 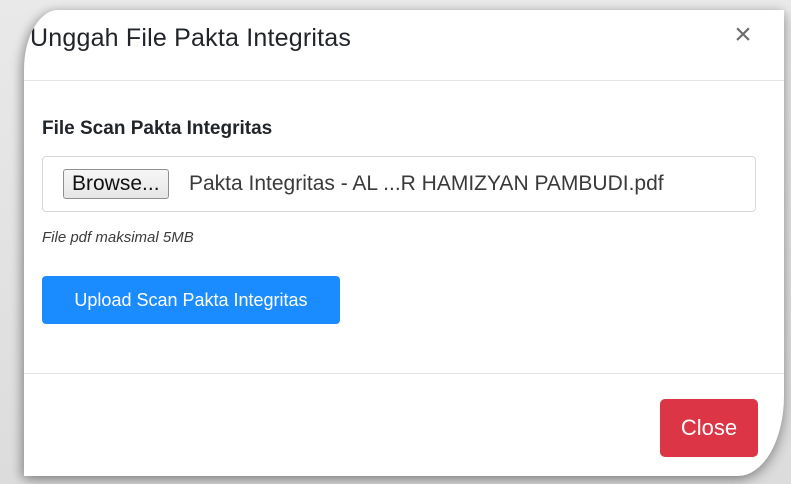 What do you see at coordinates (191, 38) in the screenshot?
I see `modal-title: Unggah File Pakta Integritas` at bounding box center [191, 38].